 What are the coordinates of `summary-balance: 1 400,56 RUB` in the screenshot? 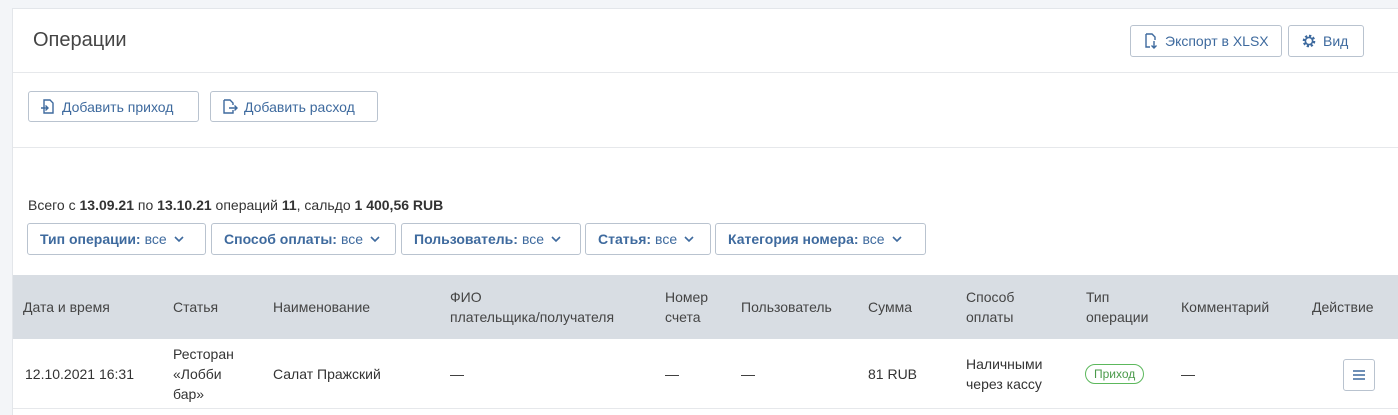 It's located at (399, 205).